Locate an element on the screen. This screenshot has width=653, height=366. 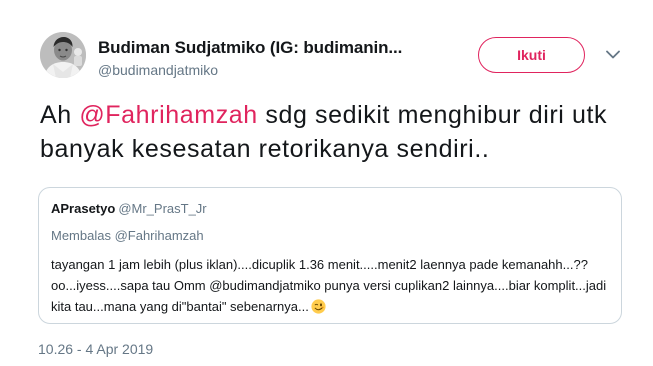
winking-face-emoji-icon is located at coordinates (318, 306).